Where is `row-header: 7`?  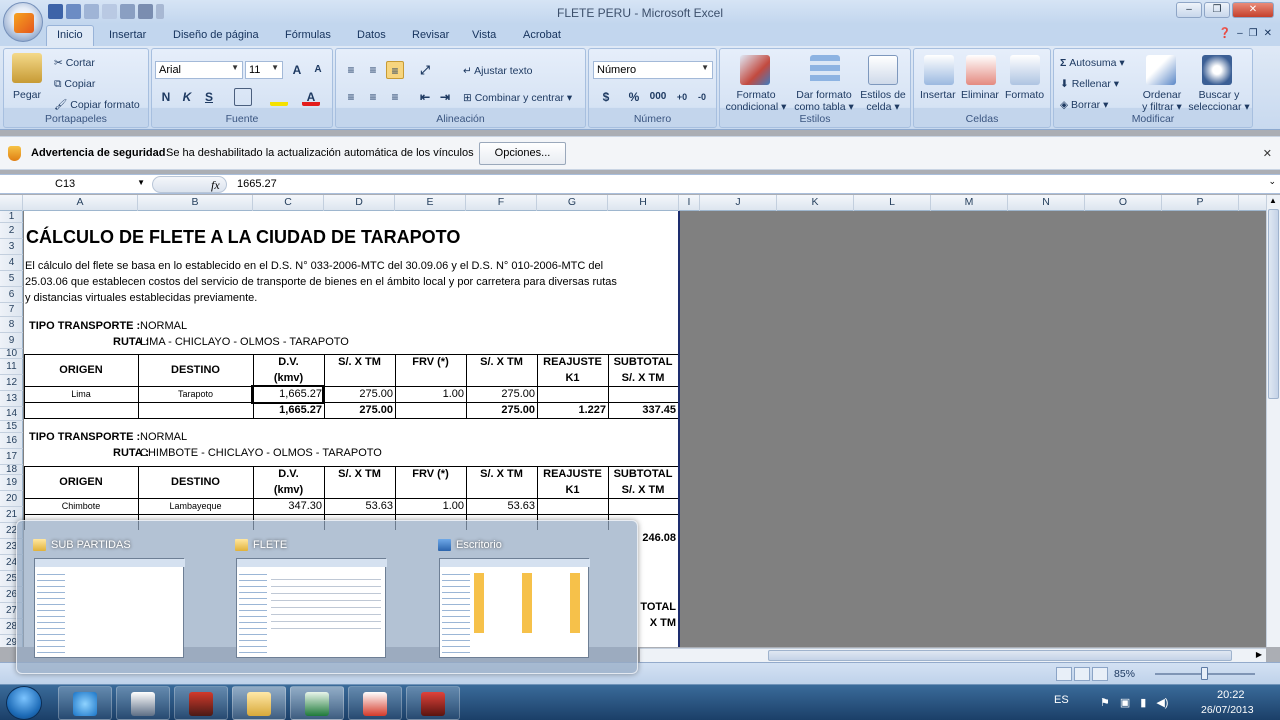 row-header: 7 is located at coordinates (11, 310).